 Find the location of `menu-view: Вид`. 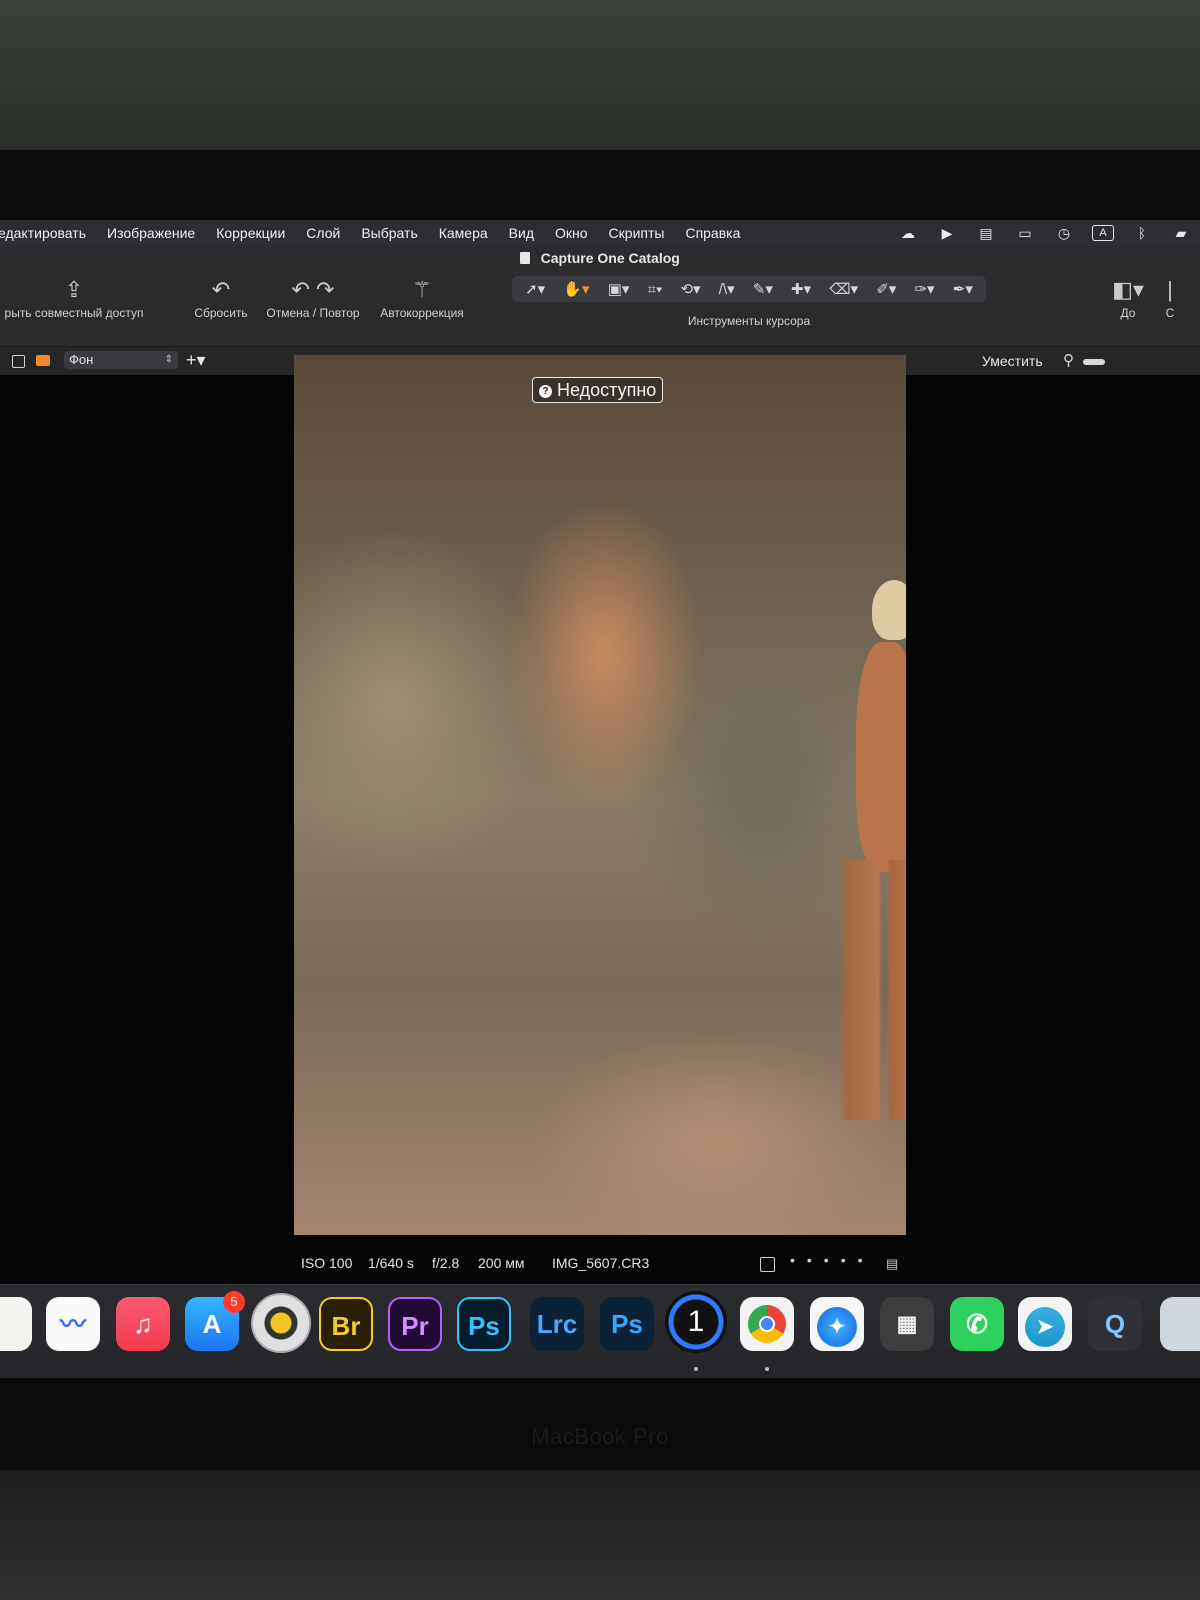

menu-view: Вид is located at coordinates (521, 233).